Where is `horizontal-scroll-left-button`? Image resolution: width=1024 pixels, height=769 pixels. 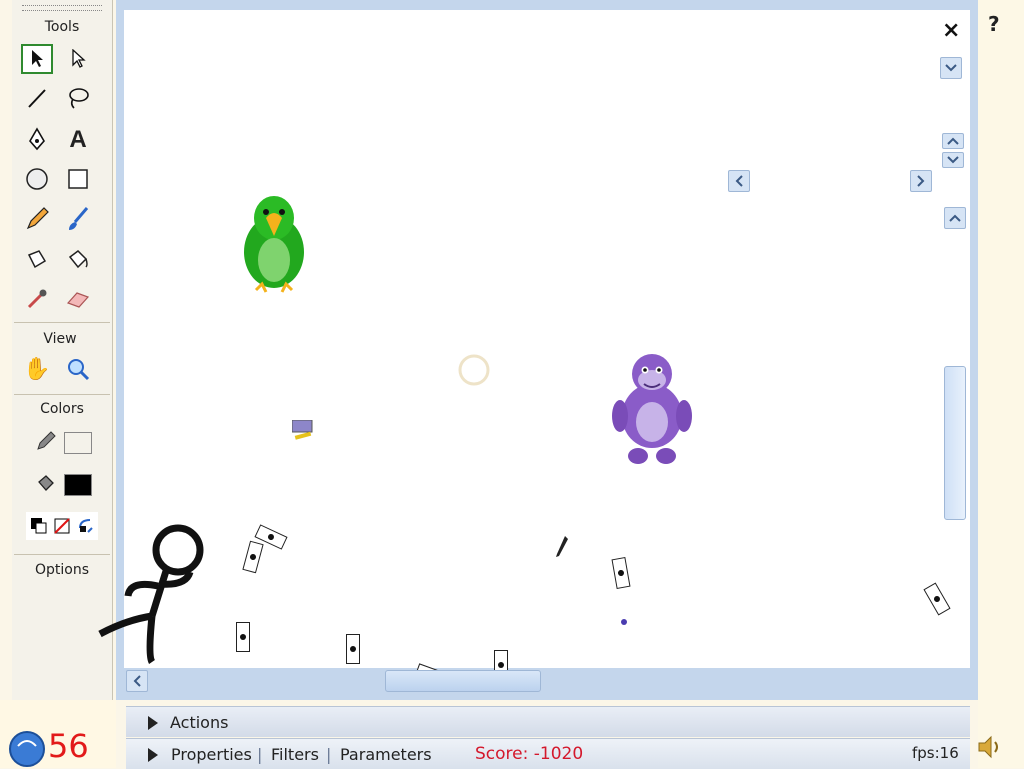
horizontal-scroll-left-button is located at coordinates (137, 681).